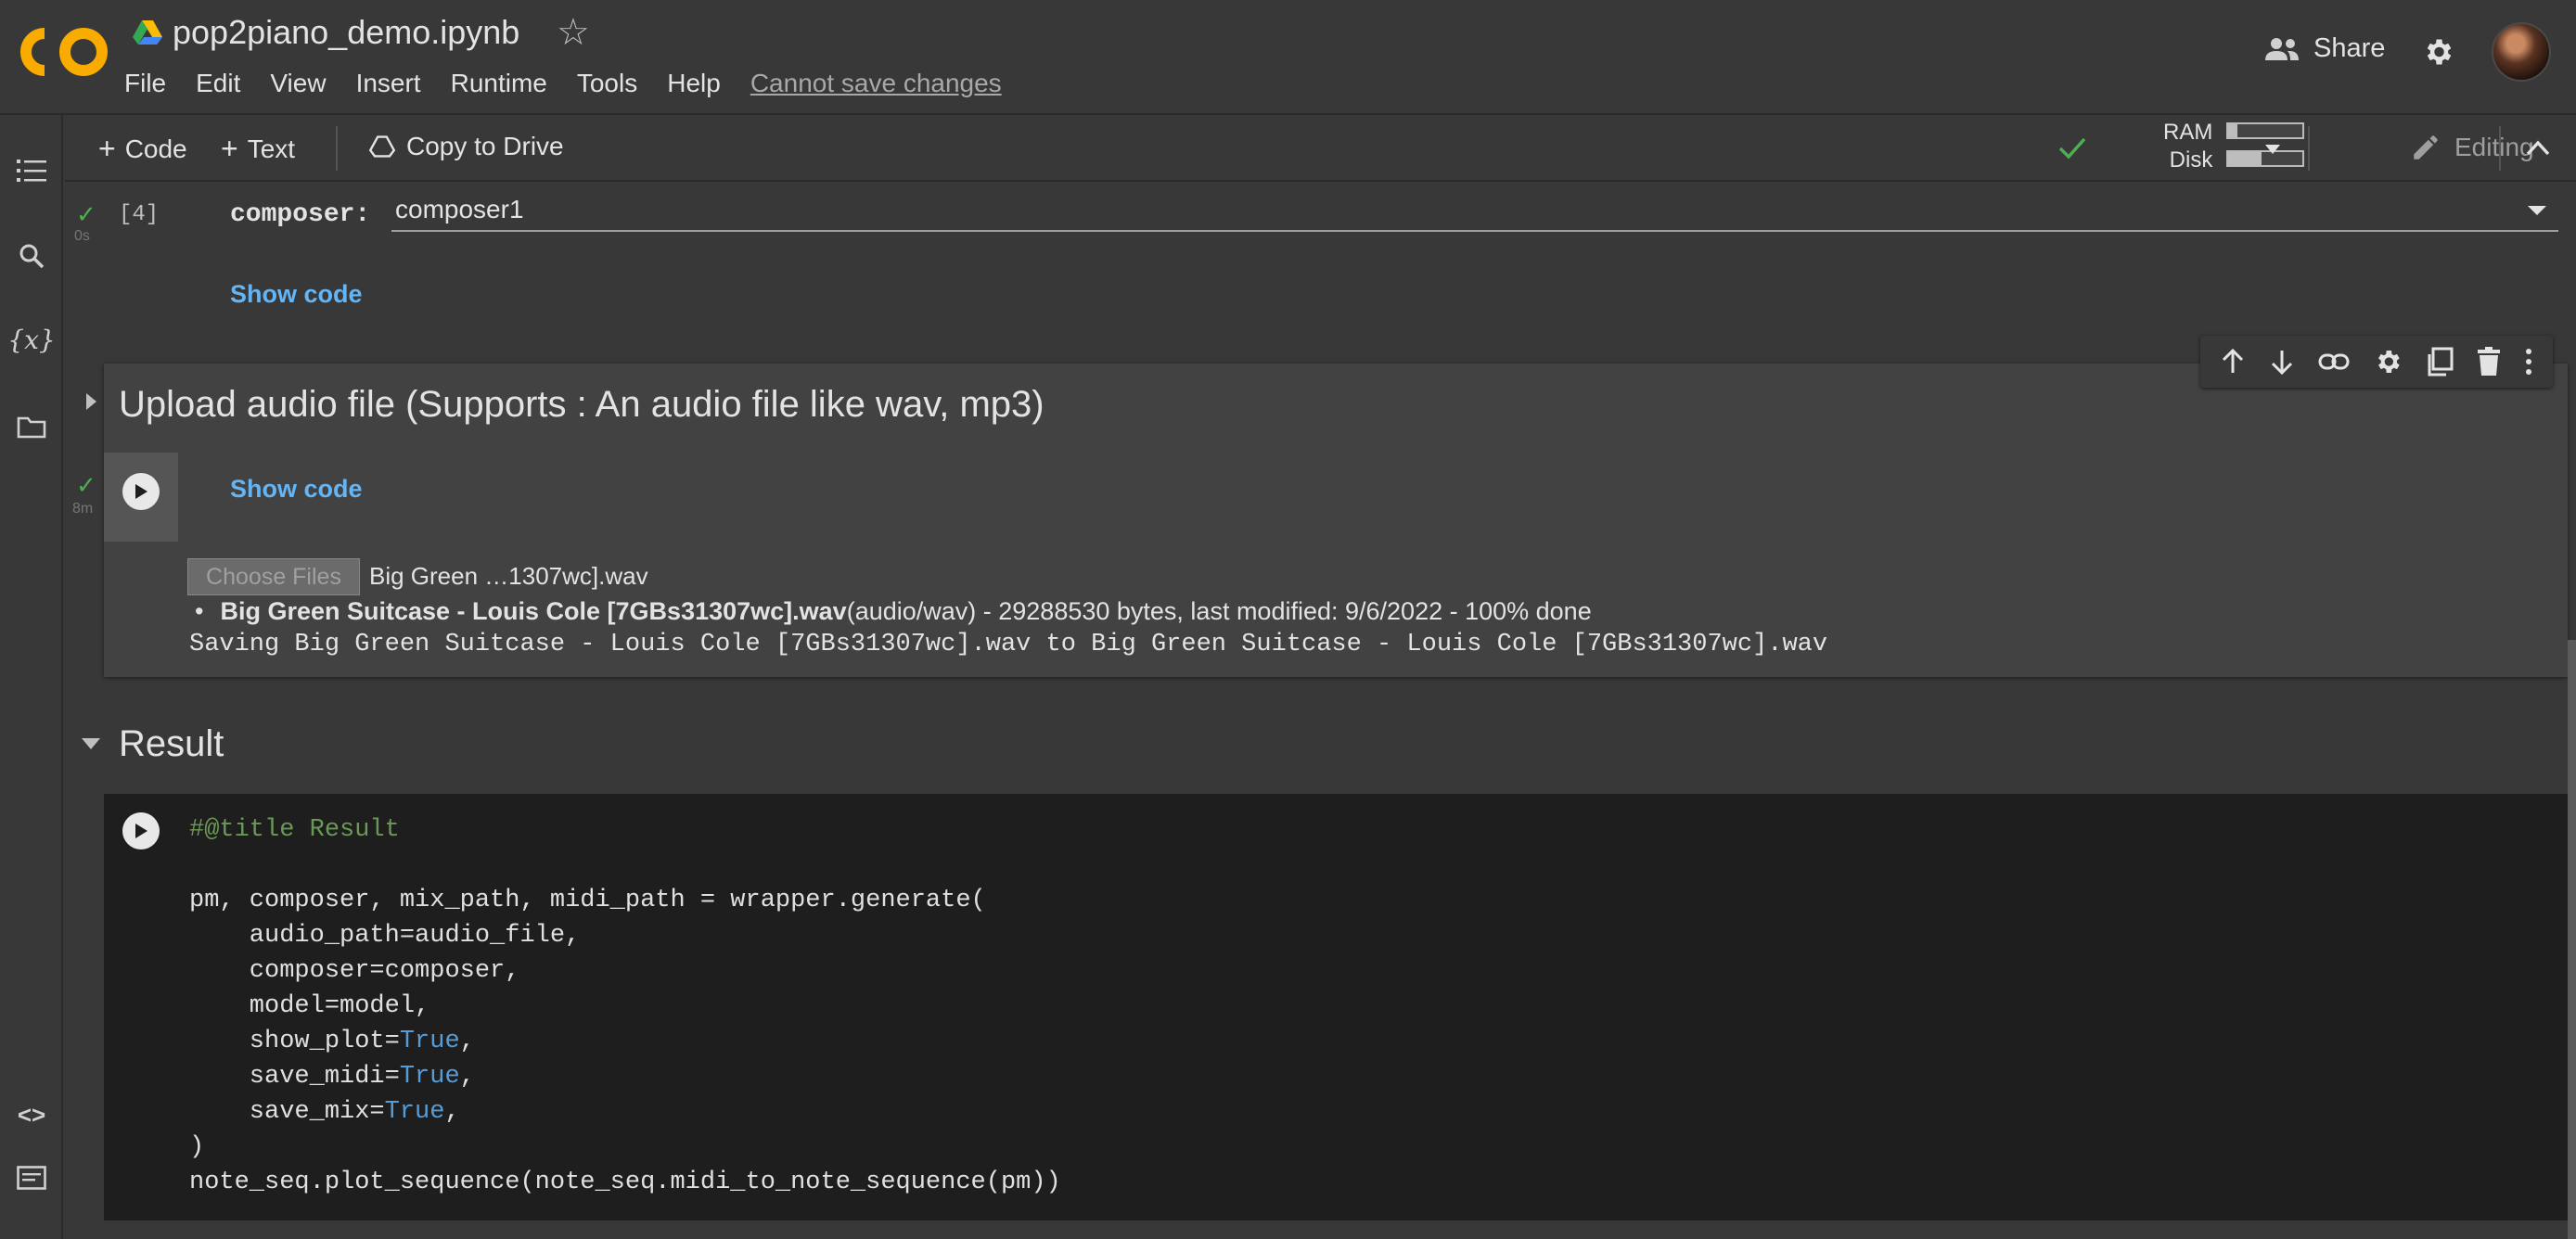  I want to click on choose-files-button: Choose Files, so click(273, 576).